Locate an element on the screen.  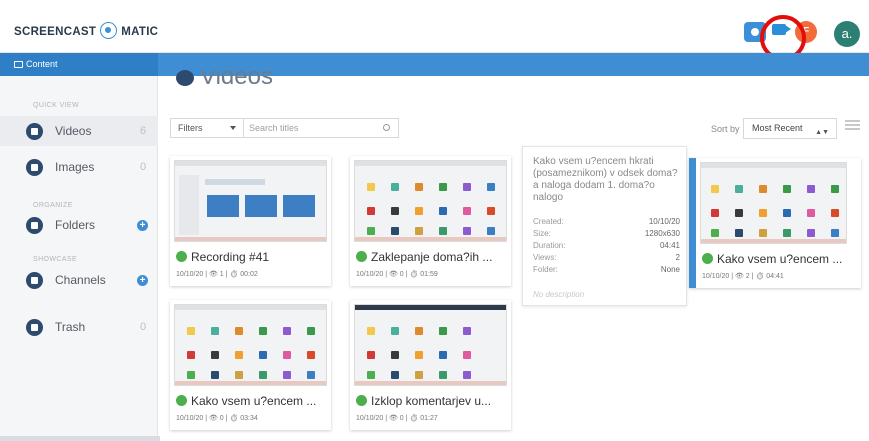
detail-value: 2 is located at coordinates (677, 257).